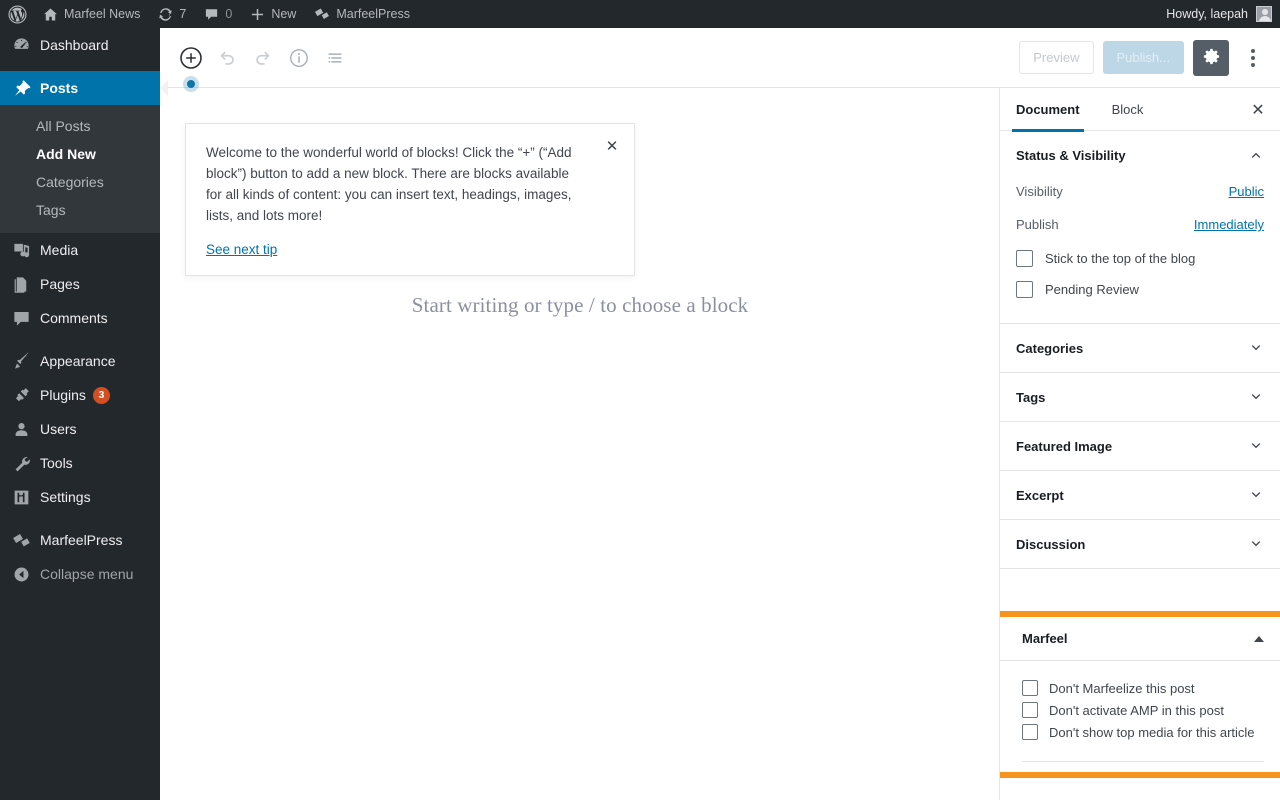 The image size is (1280, 800). What do you see at coordinates (21, 284) in the screenshot?
I see `pages-icon` at bounding box center [21, 284].